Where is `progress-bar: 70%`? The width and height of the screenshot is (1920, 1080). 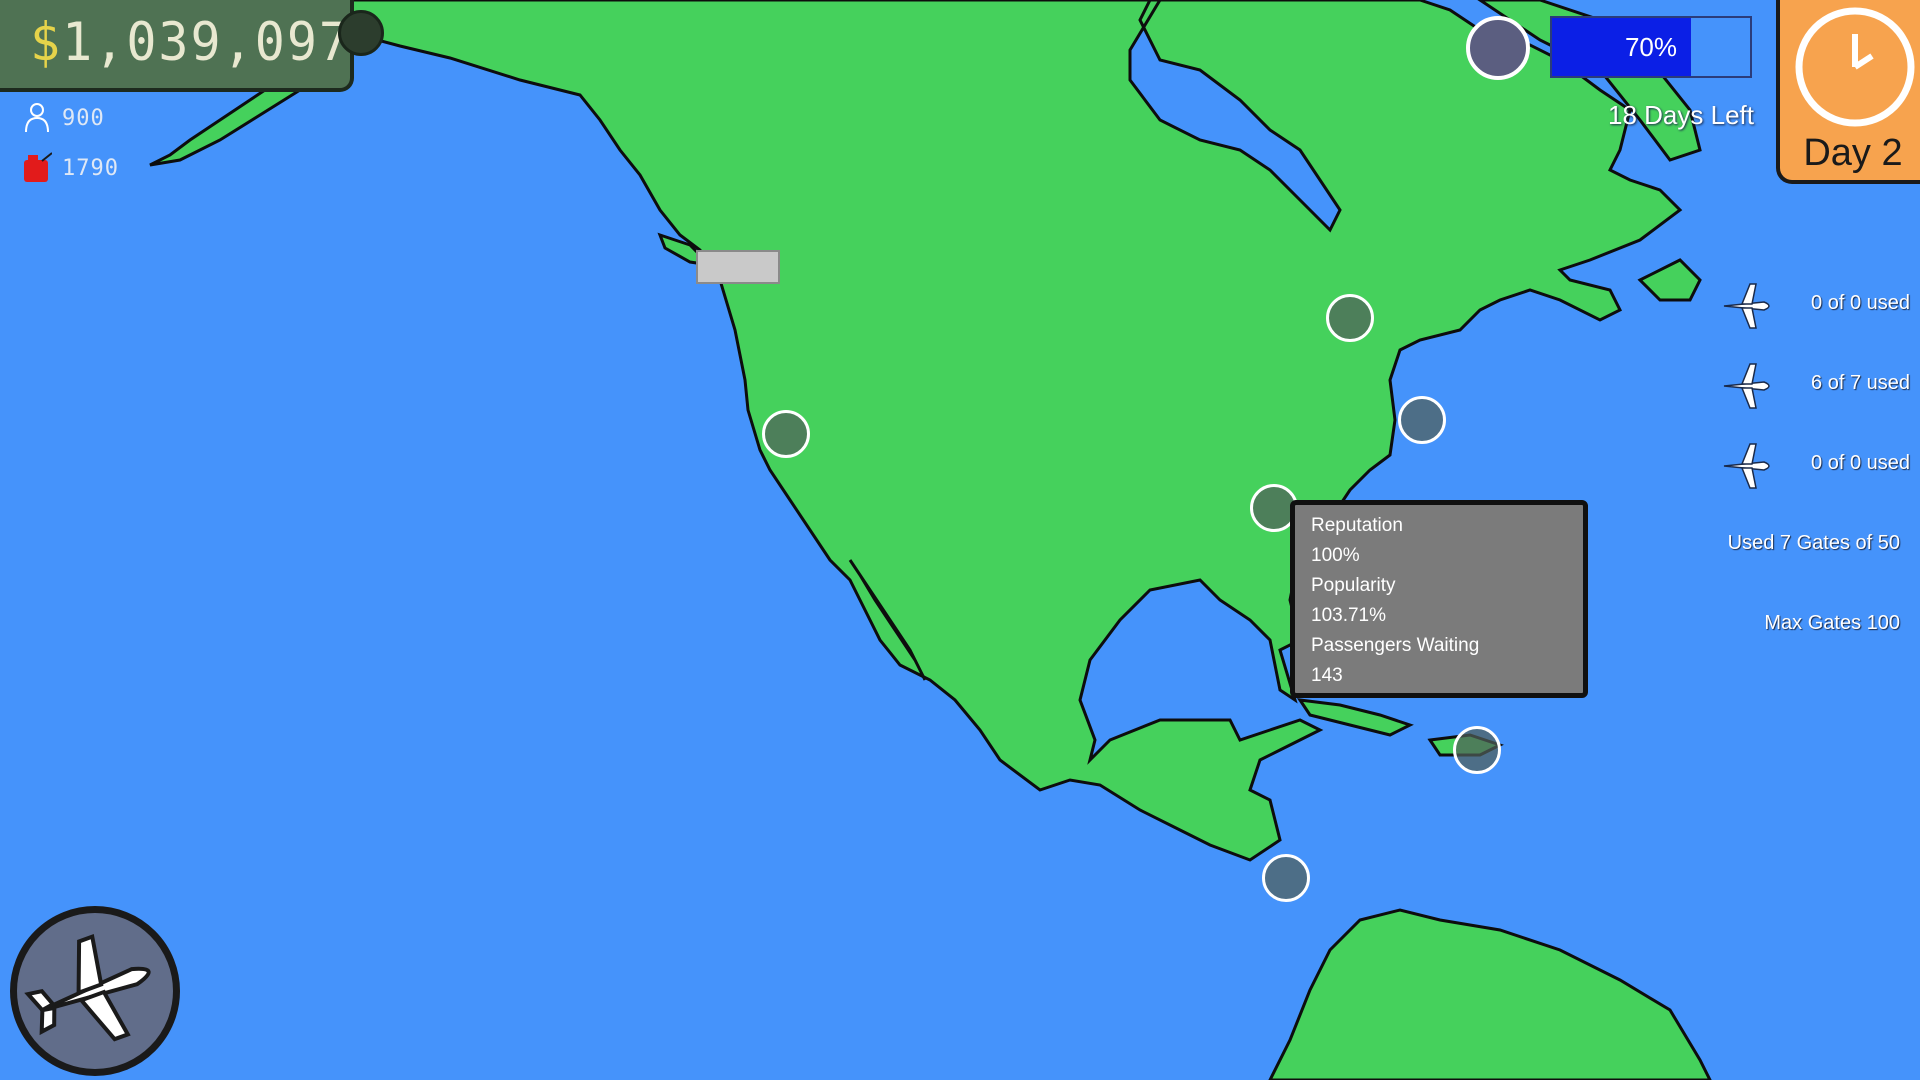 progress-bar: 70% is located at coordinates (1651, 47).